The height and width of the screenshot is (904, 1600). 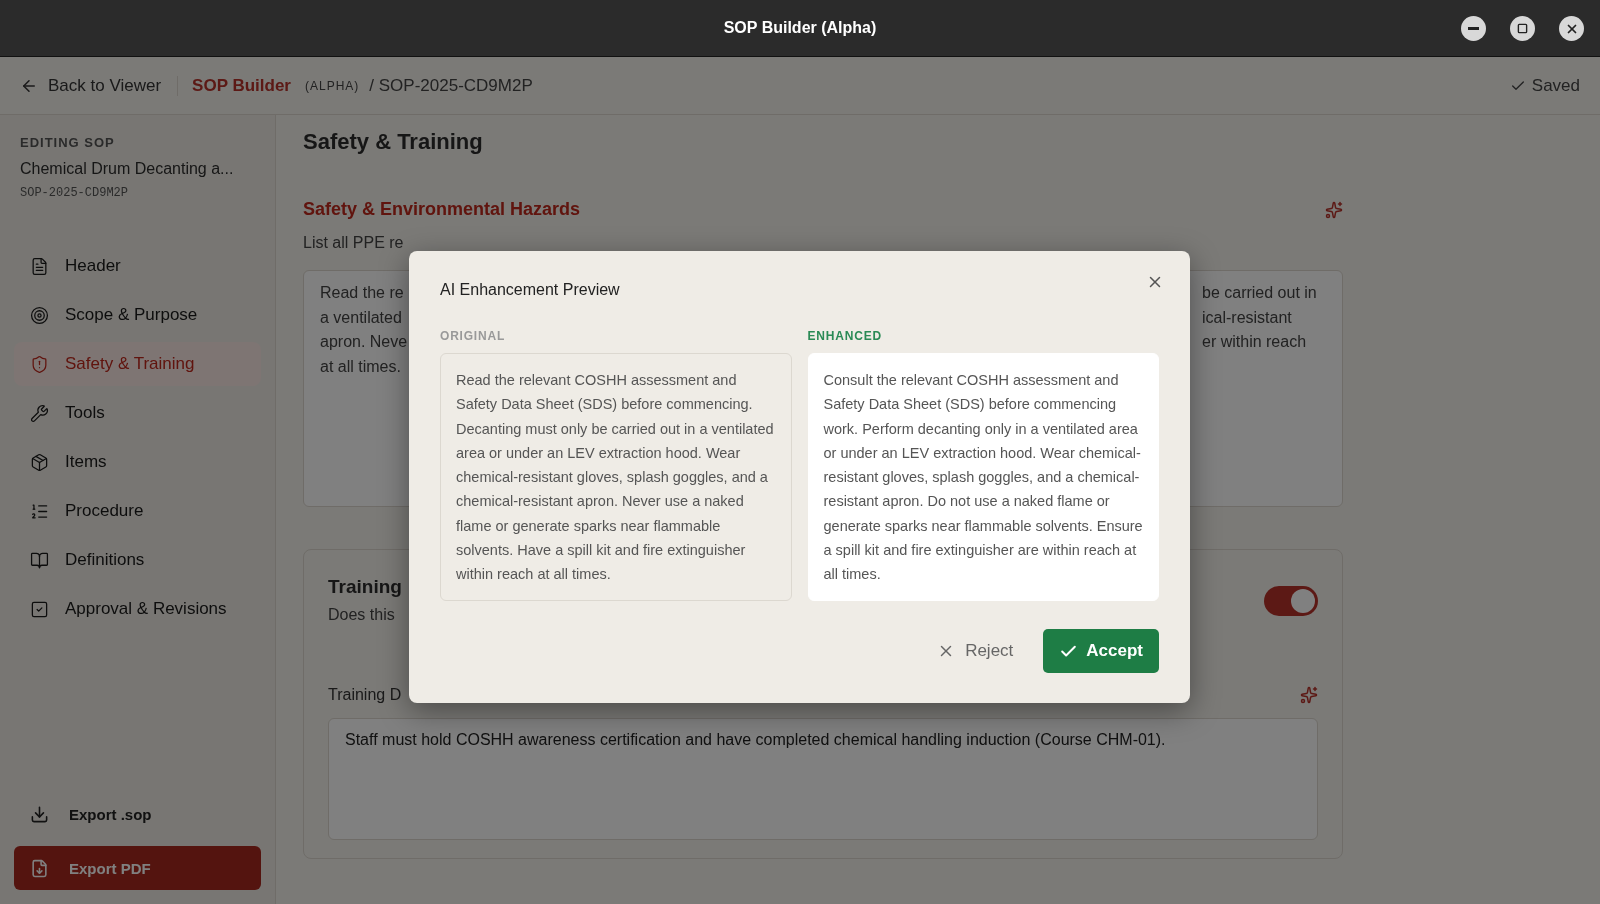 I want to click on close-button, so click(x=1571, y=28).